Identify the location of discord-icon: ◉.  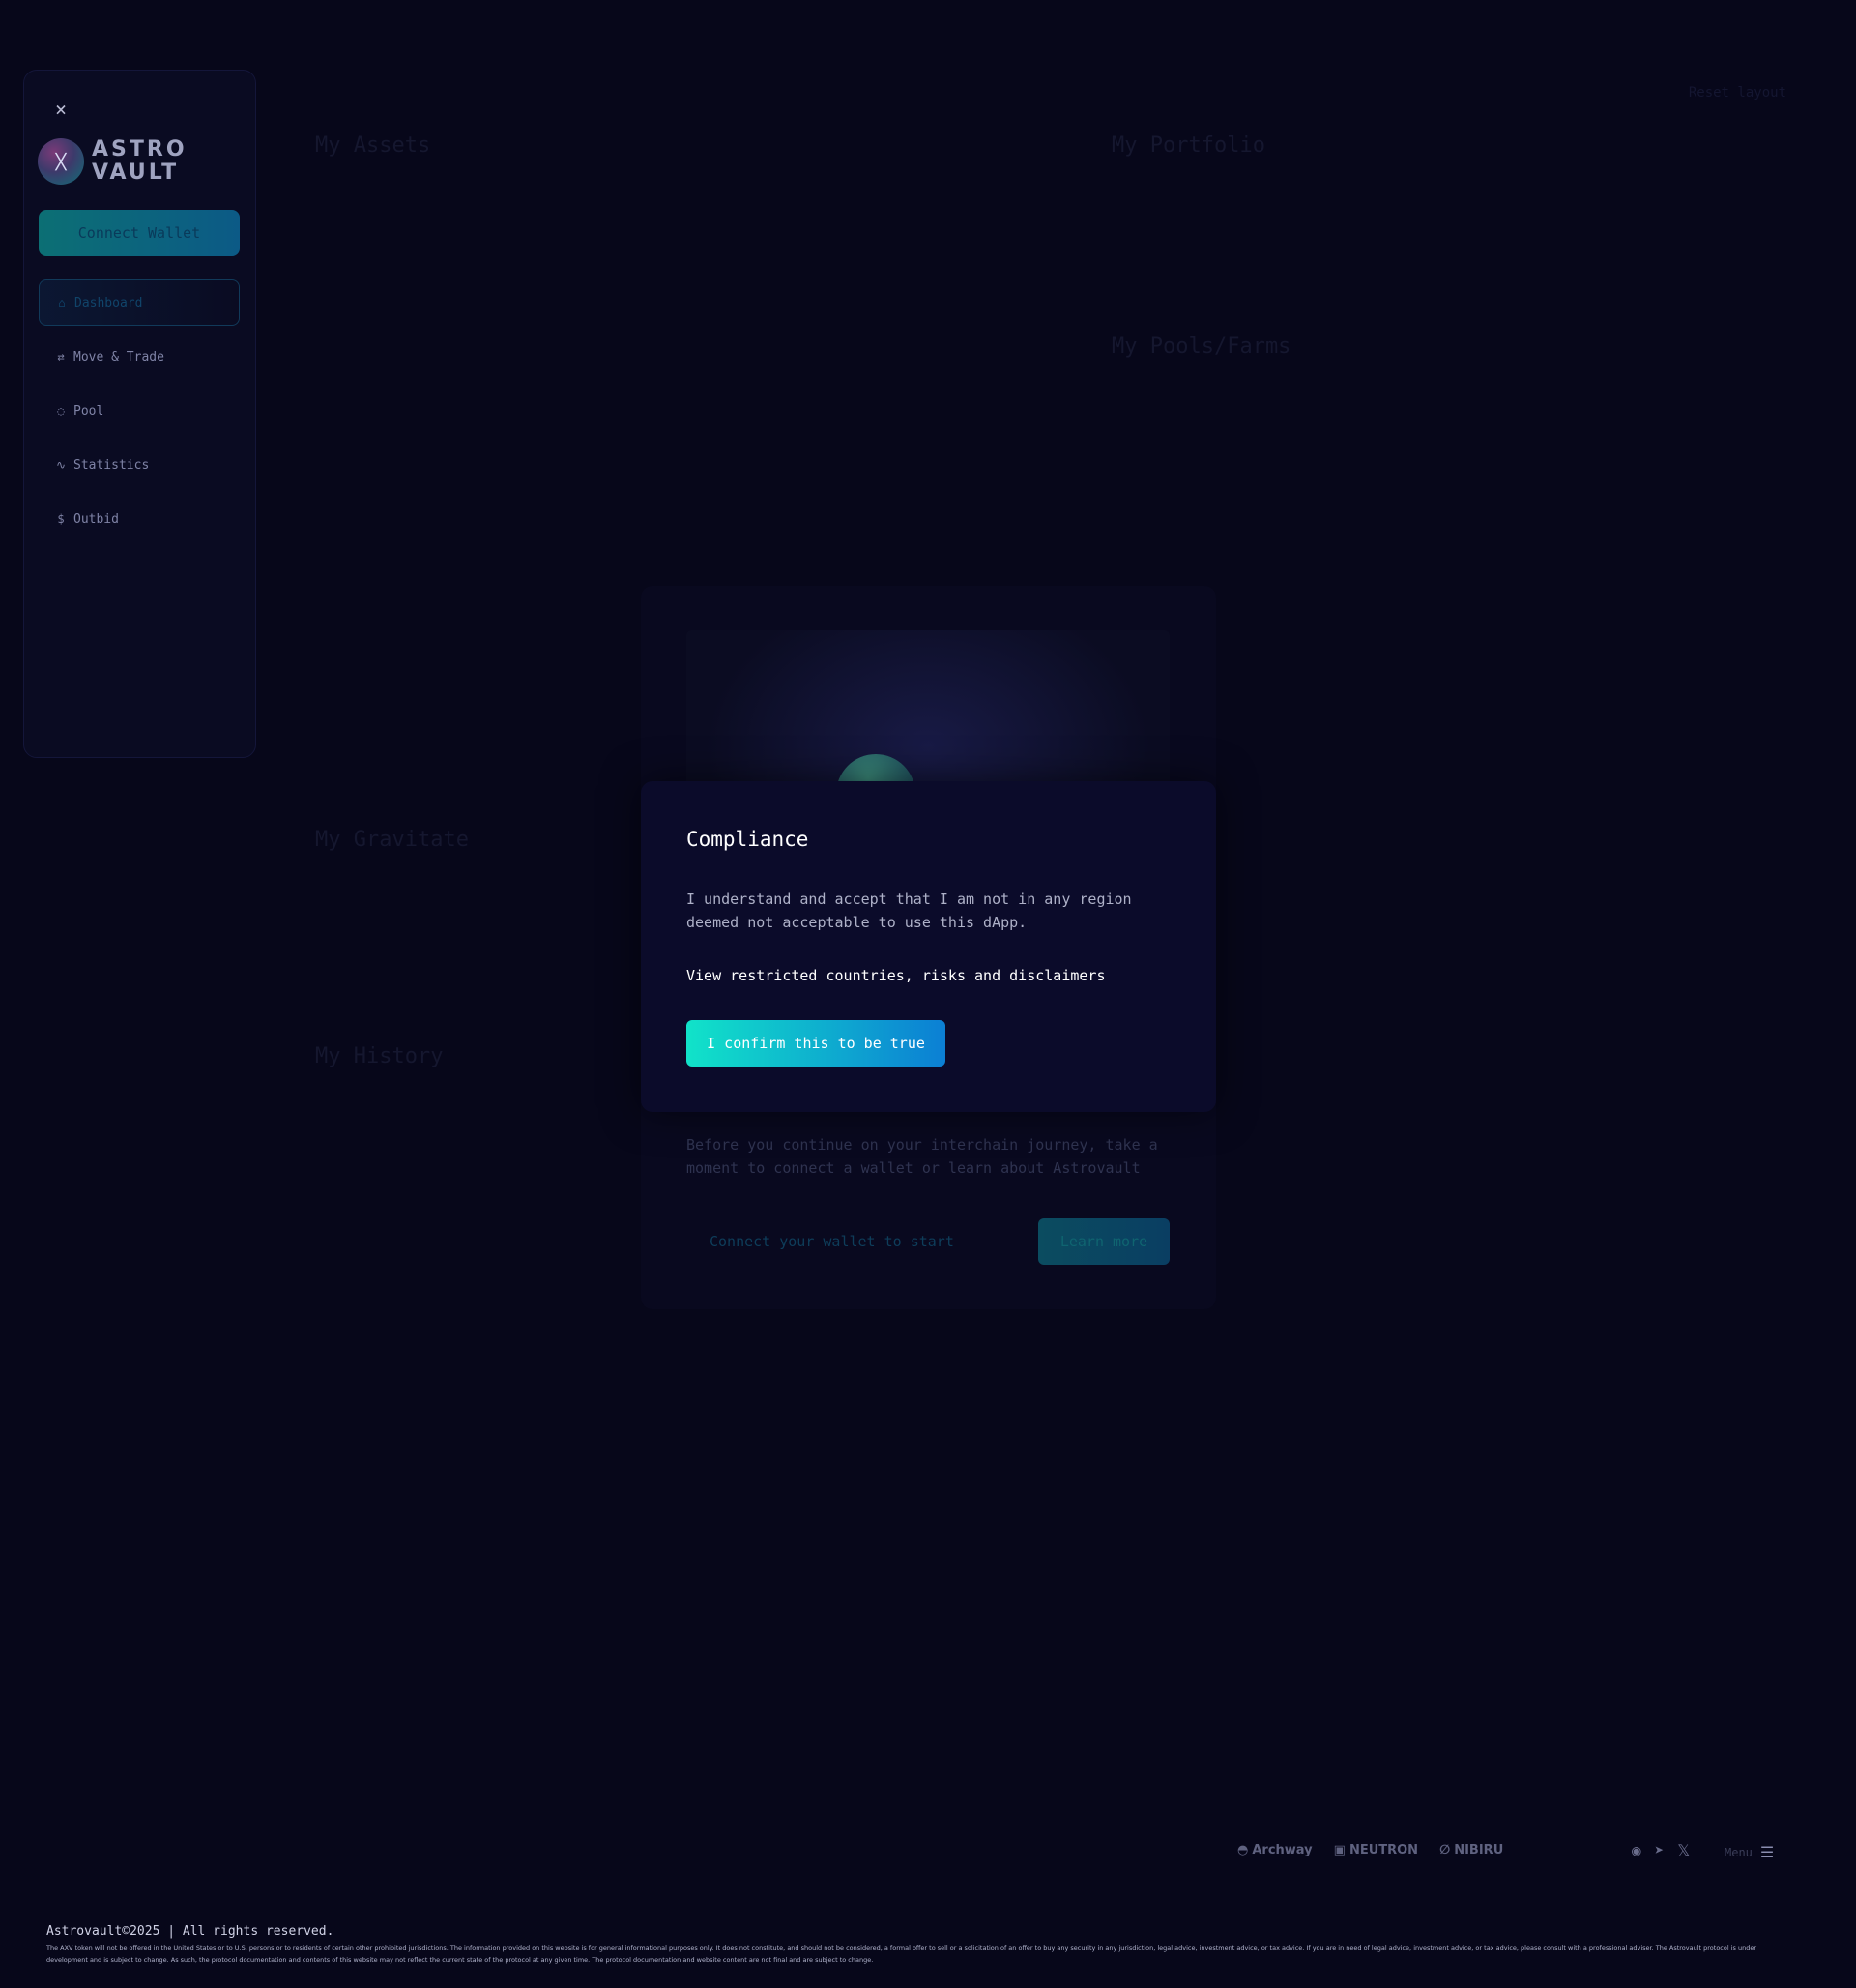
(1637, 1850).